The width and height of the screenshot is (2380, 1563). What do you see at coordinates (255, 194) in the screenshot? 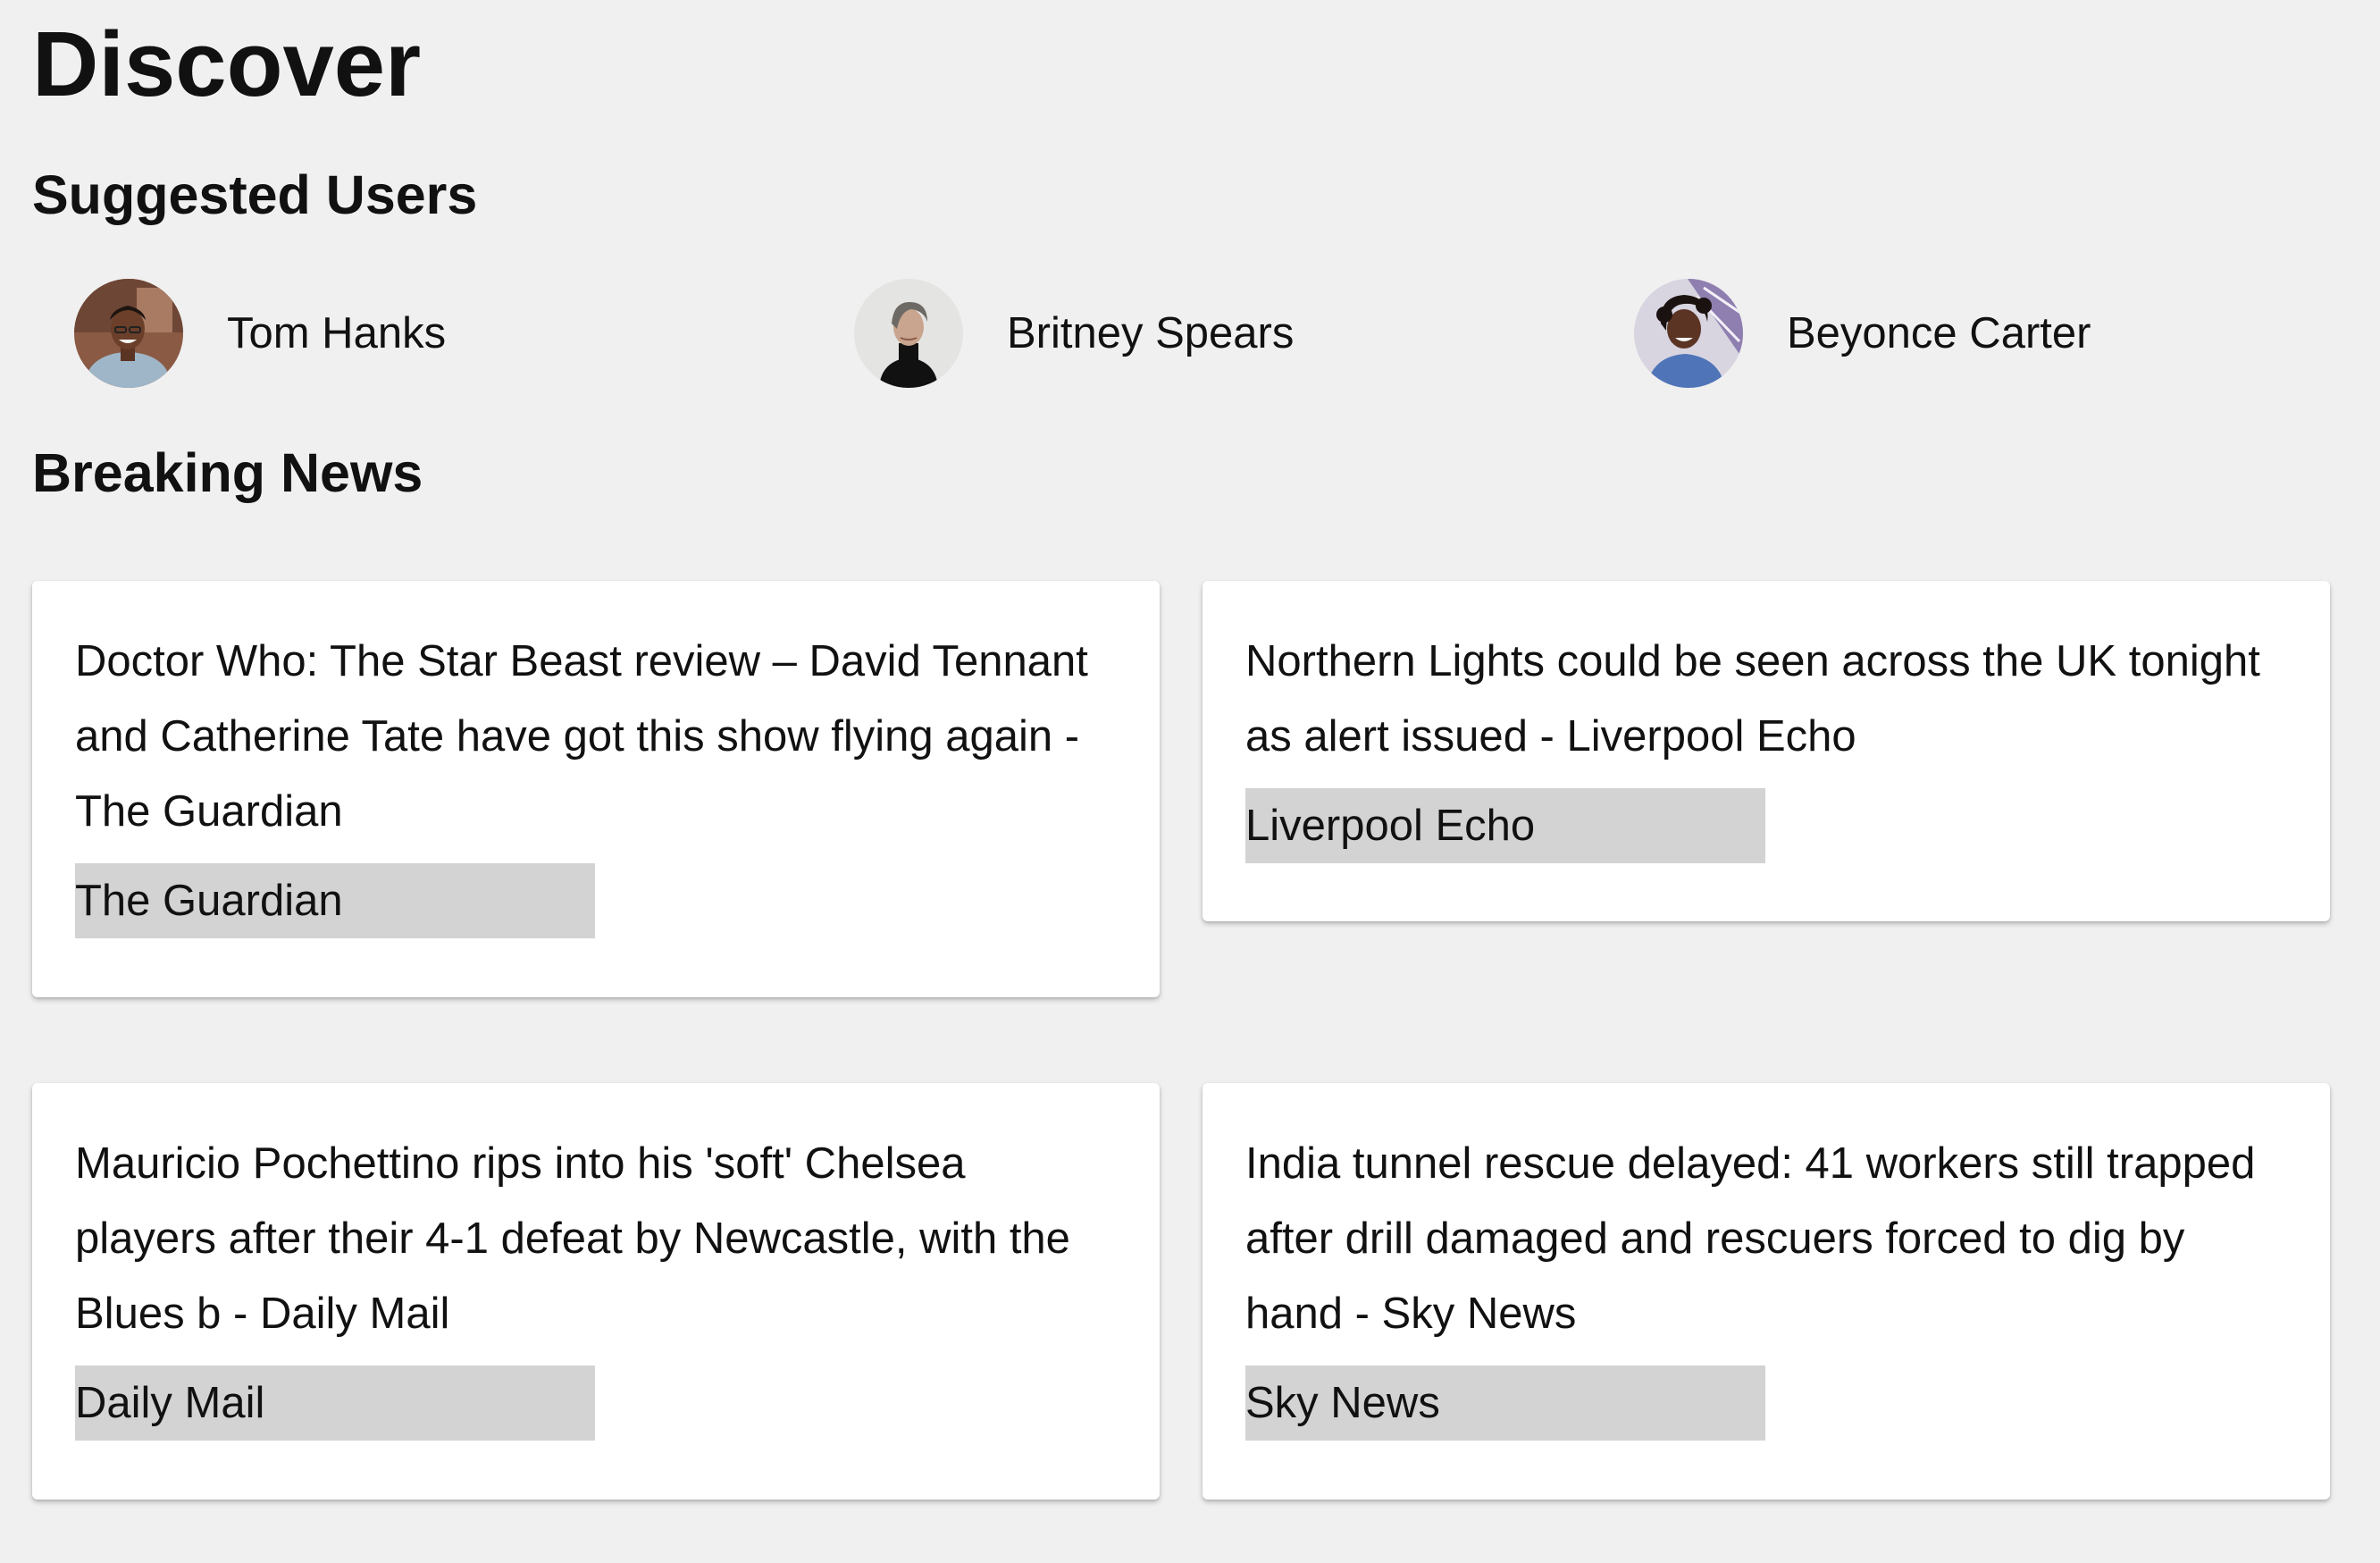
I see `suggested-users-heading: Suggested Users` at bounding box center [255, 194].